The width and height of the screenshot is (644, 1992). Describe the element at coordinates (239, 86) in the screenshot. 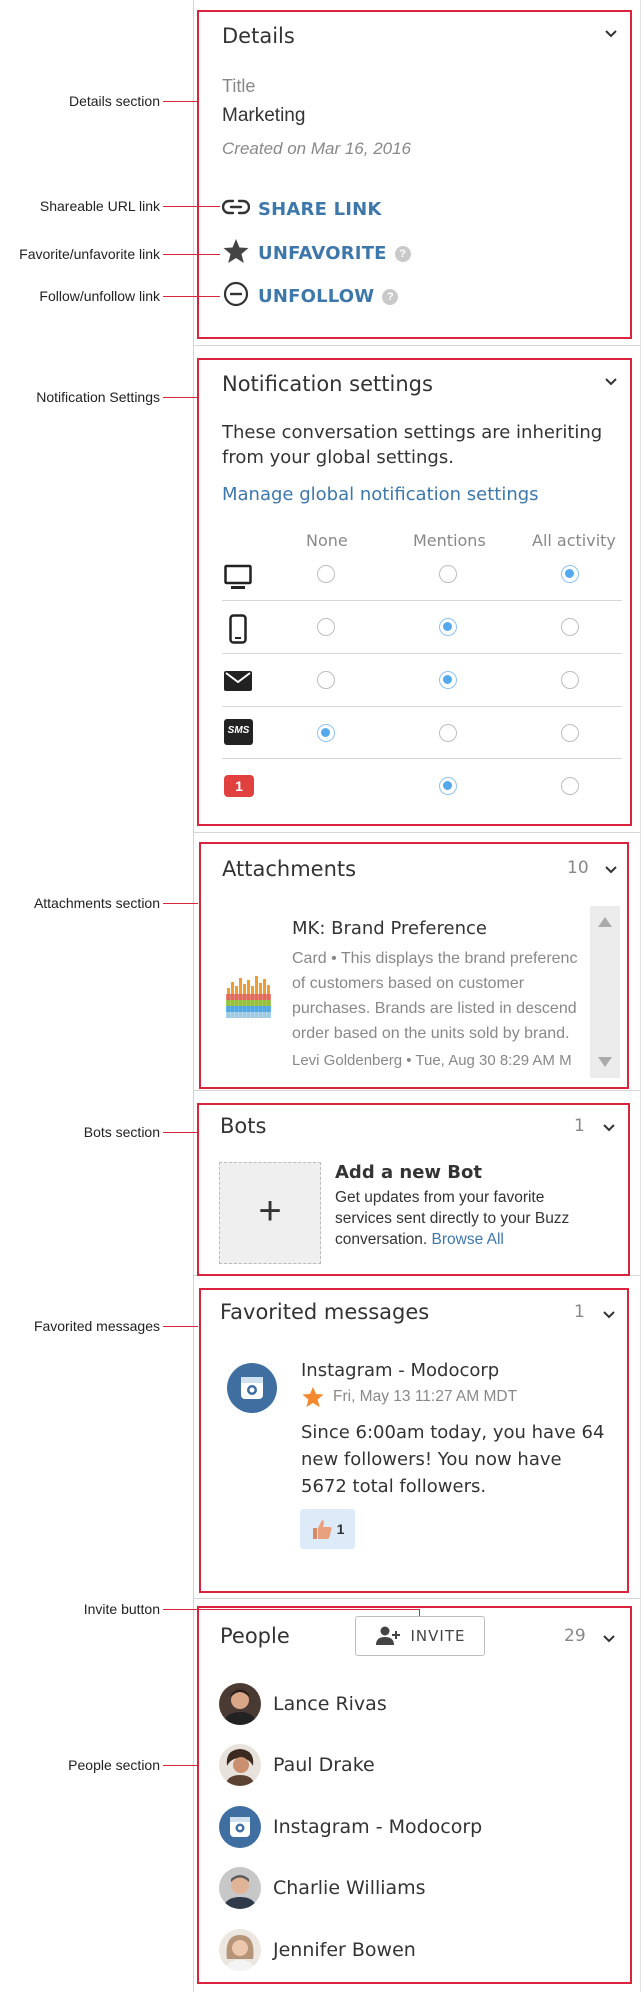

I see `title-label: Title` at that location.